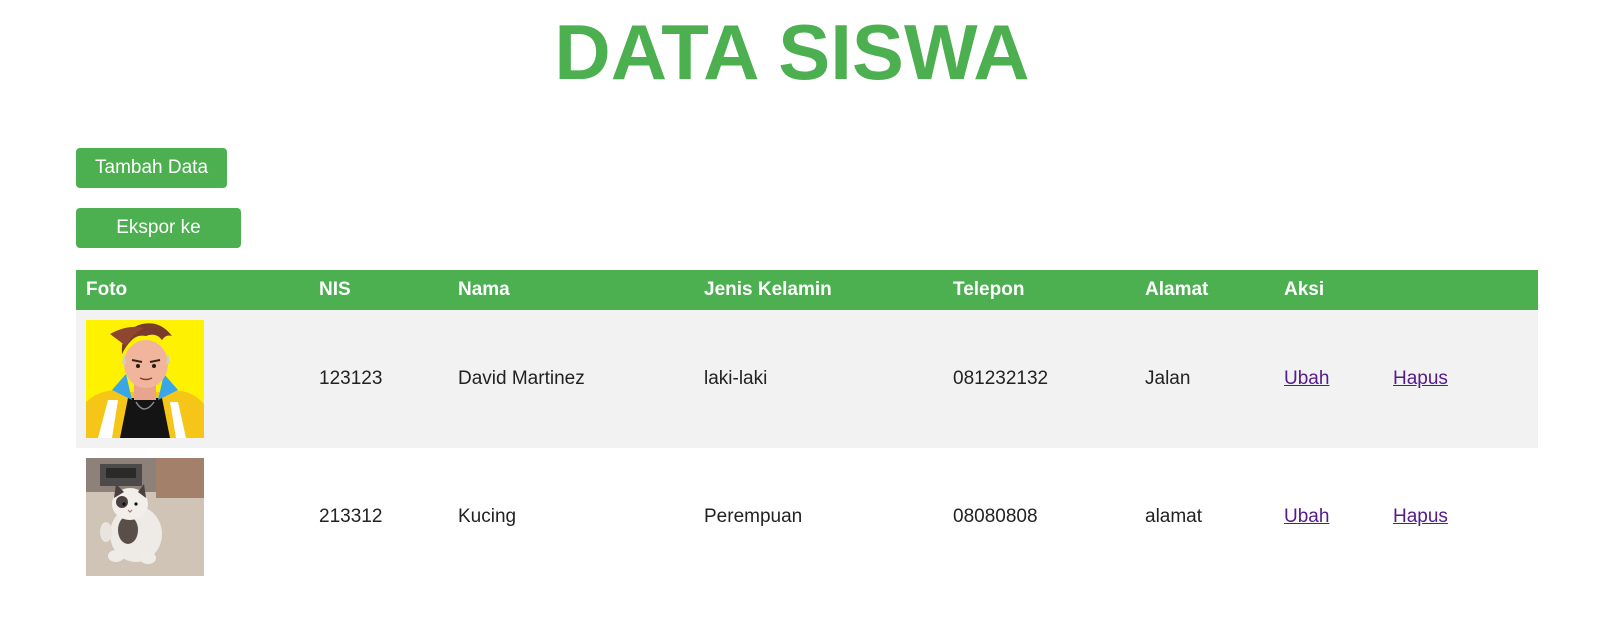 The height and width of the screenshot is (633, 1600). I want to click on header-nis: NIS, so click(335, 289).